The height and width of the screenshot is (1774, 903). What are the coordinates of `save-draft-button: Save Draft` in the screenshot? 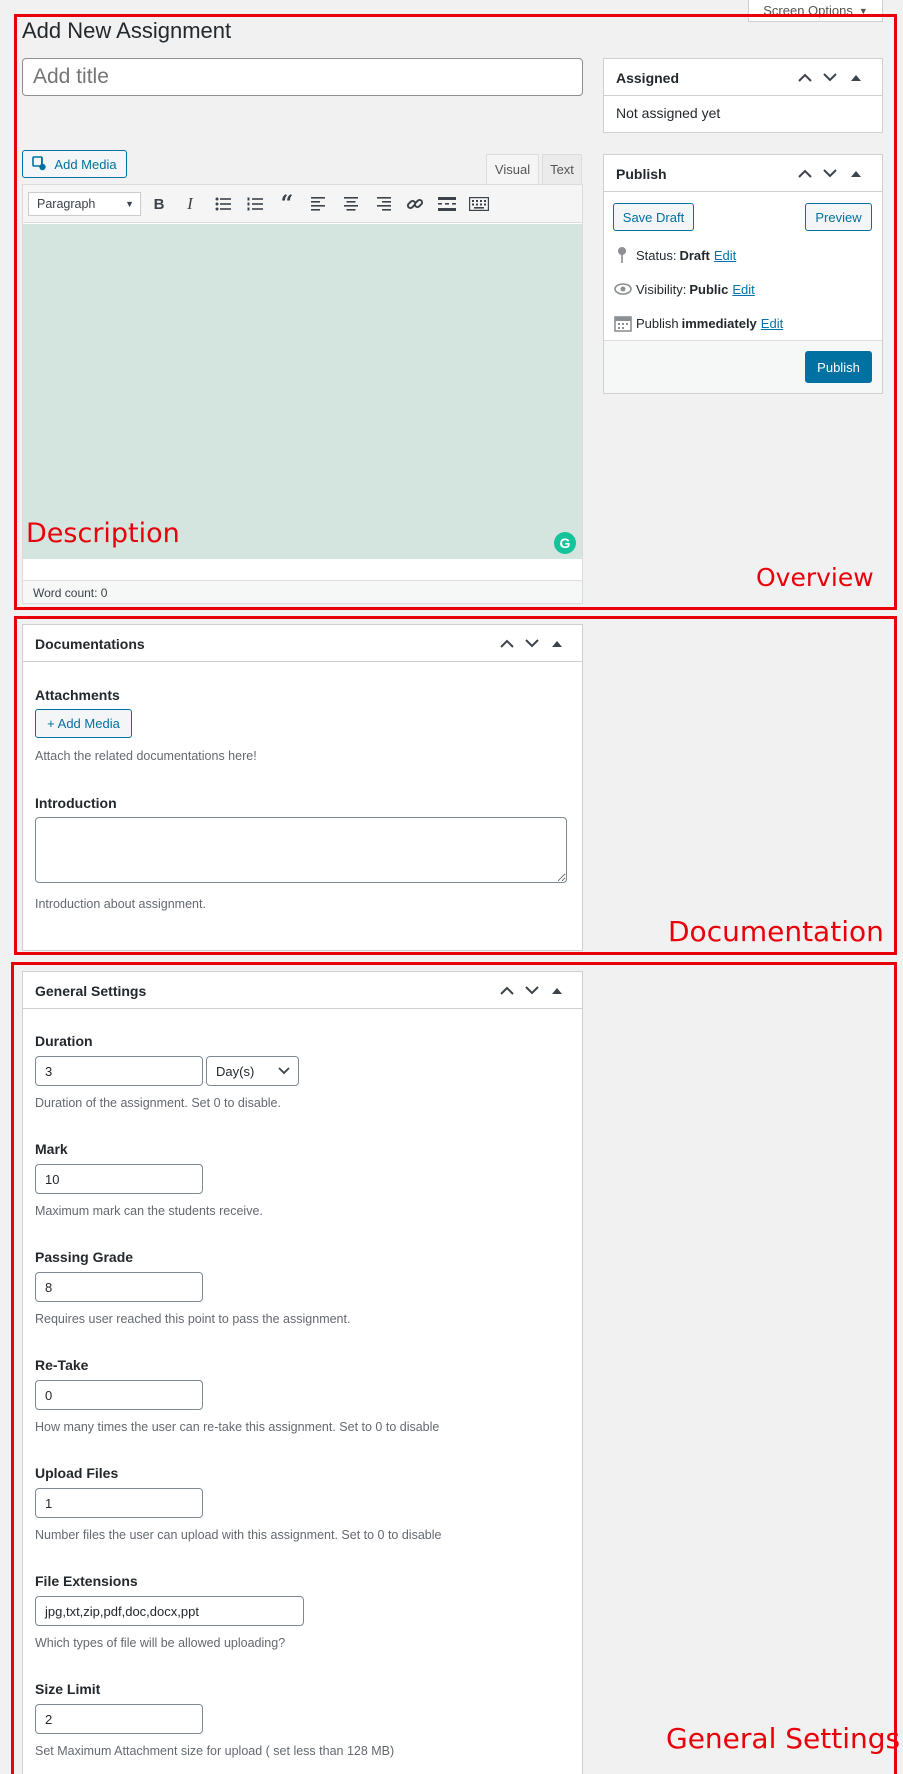 It's located at (653, 217).